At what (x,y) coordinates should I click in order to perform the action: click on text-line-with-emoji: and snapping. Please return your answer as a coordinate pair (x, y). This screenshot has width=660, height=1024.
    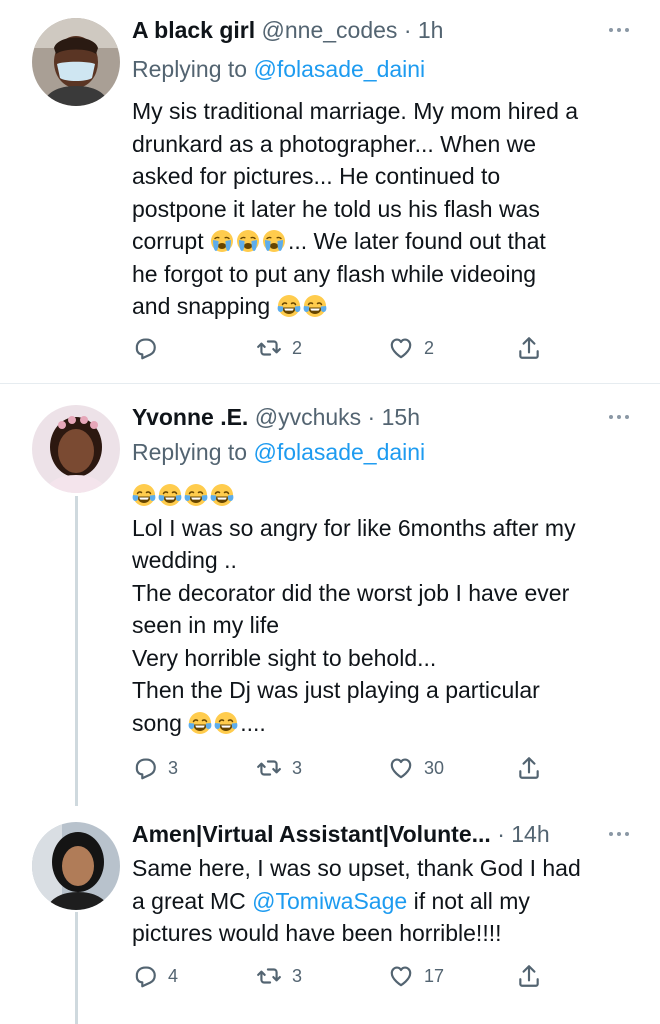
    Looking at the image, I should click on (387, 306).